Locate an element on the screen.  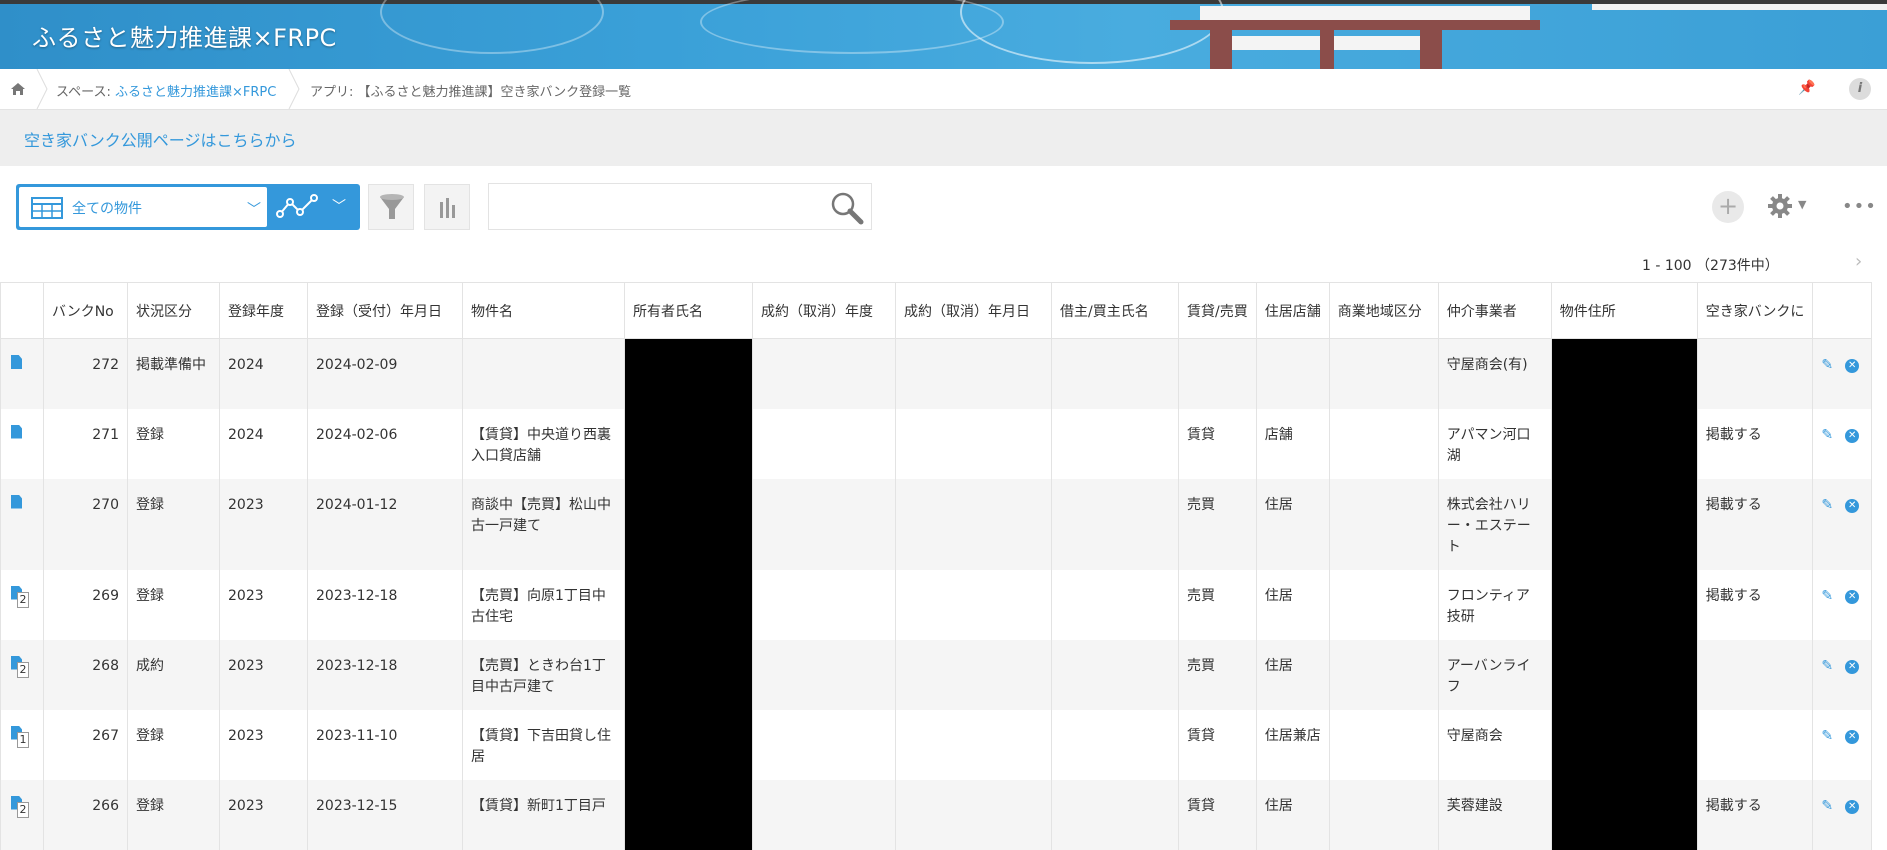
next-page-button: › is located at coordinates (1858, 261).